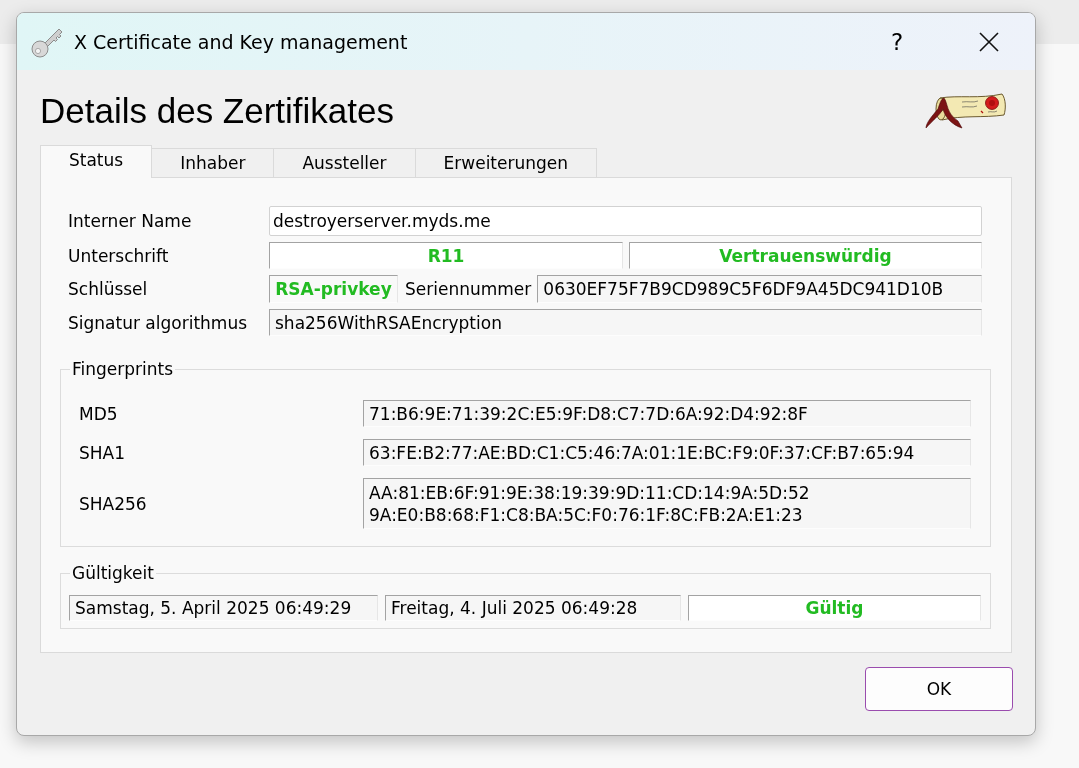  What do you see at coordinates (130, 221) in the screenshot?
I see `field-label: Interner Name` at bounding box center [130, 221].